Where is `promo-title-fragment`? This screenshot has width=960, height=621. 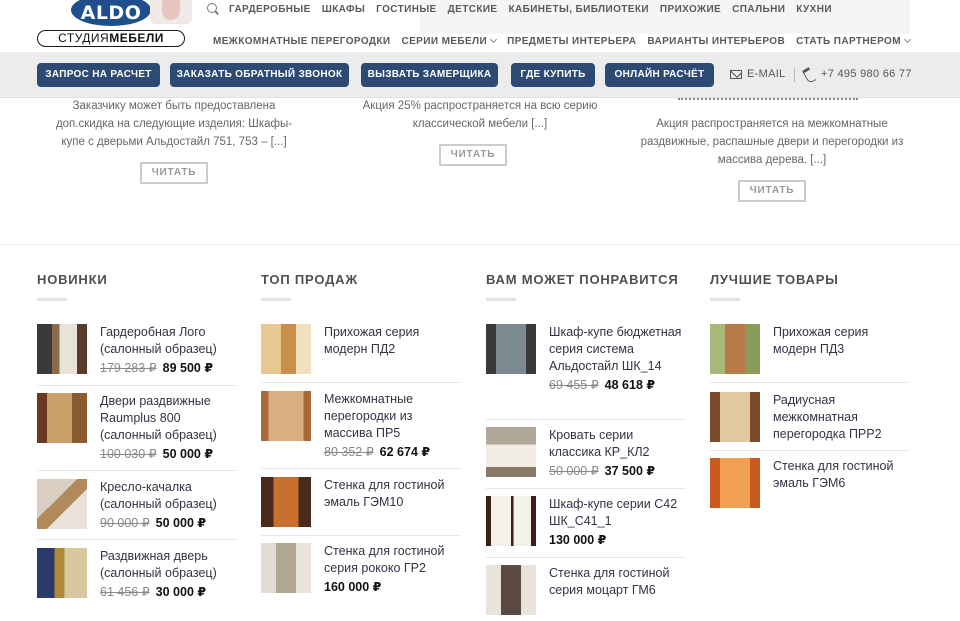
promo-title-fragment is located at coordinates (768, 99).